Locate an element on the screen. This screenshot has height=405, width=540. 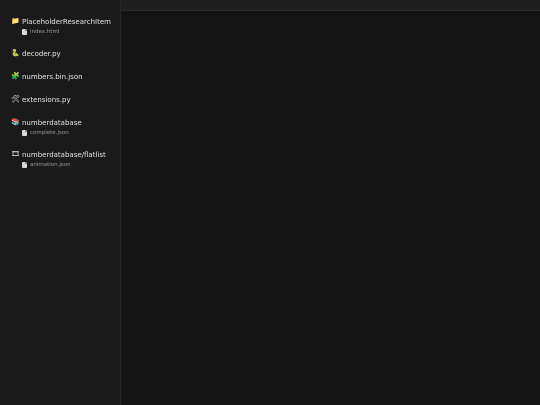
sidebar-item-label: numberdatabase/flatlist is located at coordinates (64, 154).